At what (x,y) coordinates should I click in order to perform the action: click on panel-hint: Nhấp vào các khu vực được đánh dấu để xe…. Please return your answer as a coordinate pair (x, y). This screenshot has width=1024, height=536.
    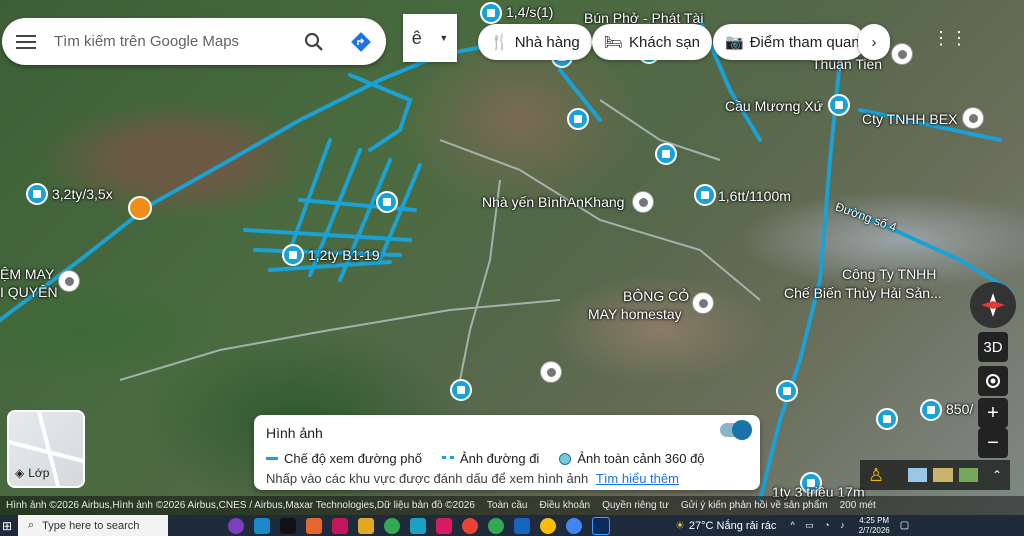
    Looking at the image, I should click on (427, 478).